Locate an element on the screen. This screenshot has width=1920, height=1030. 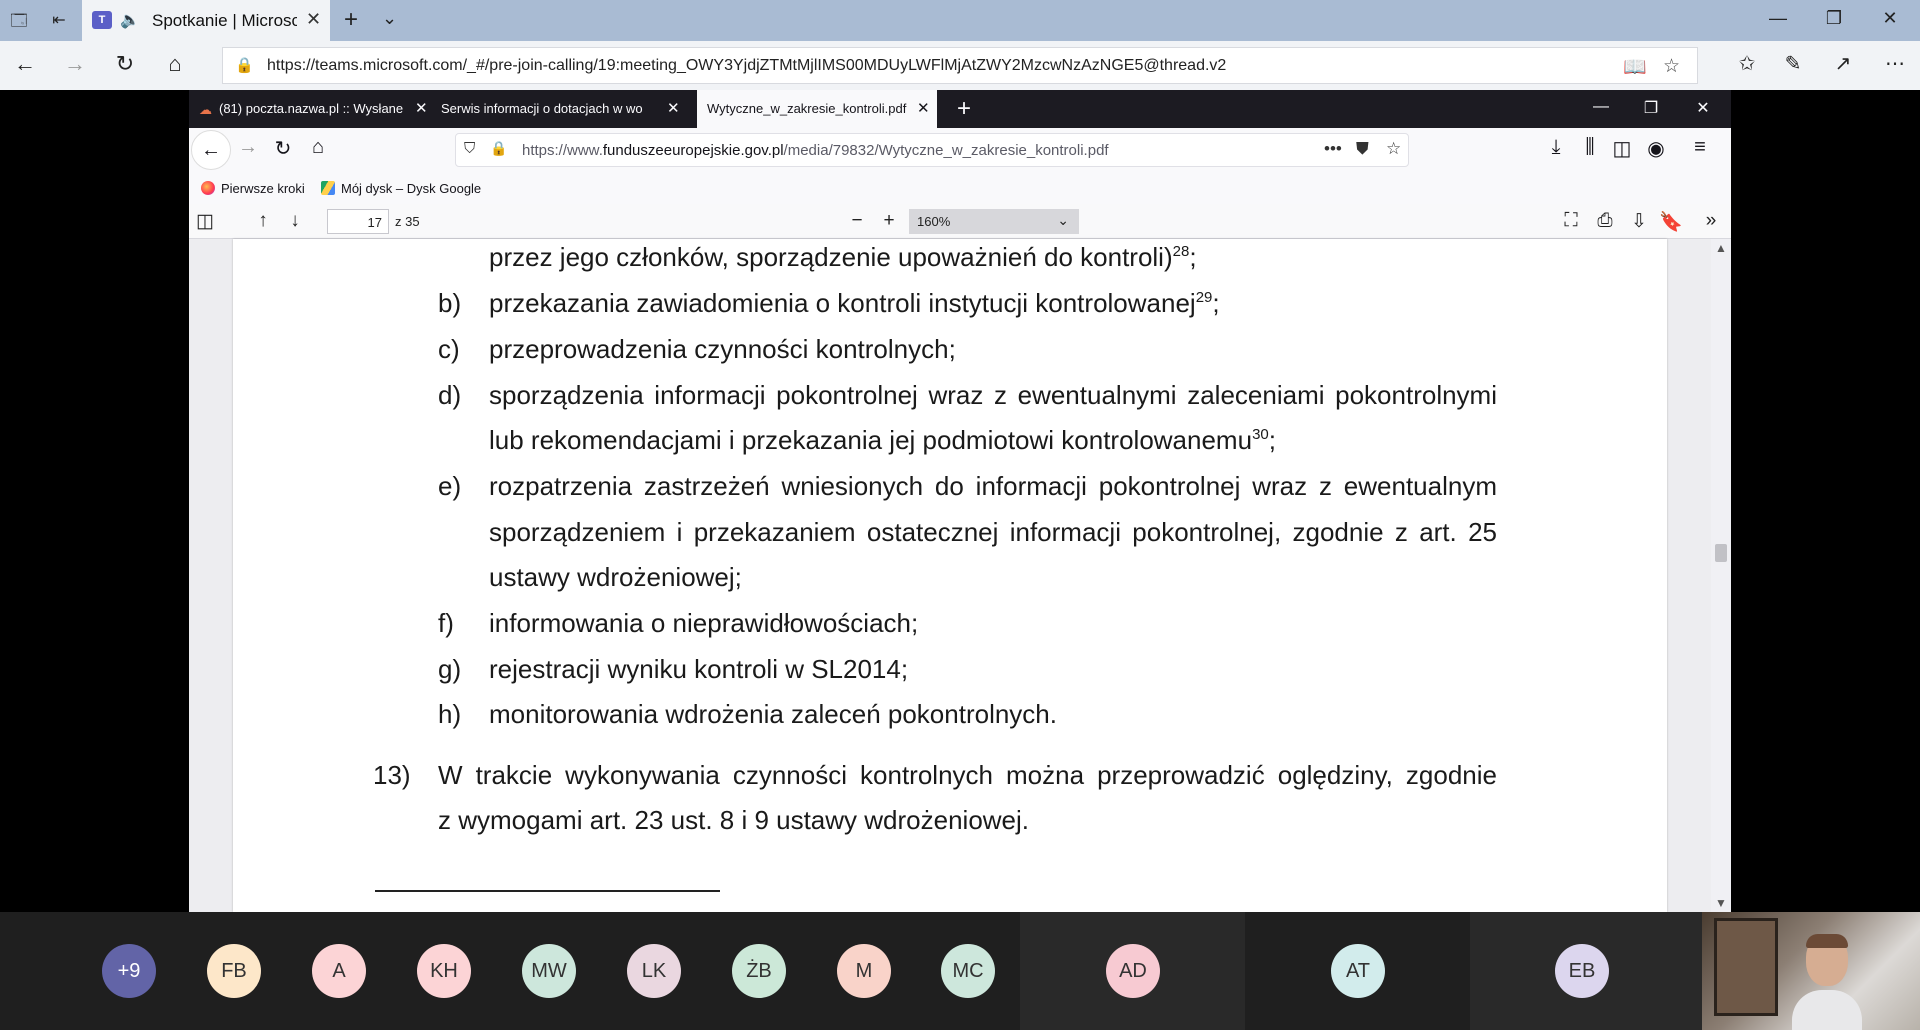
restore-button: ❐ is located at coordinates (1834, 18).